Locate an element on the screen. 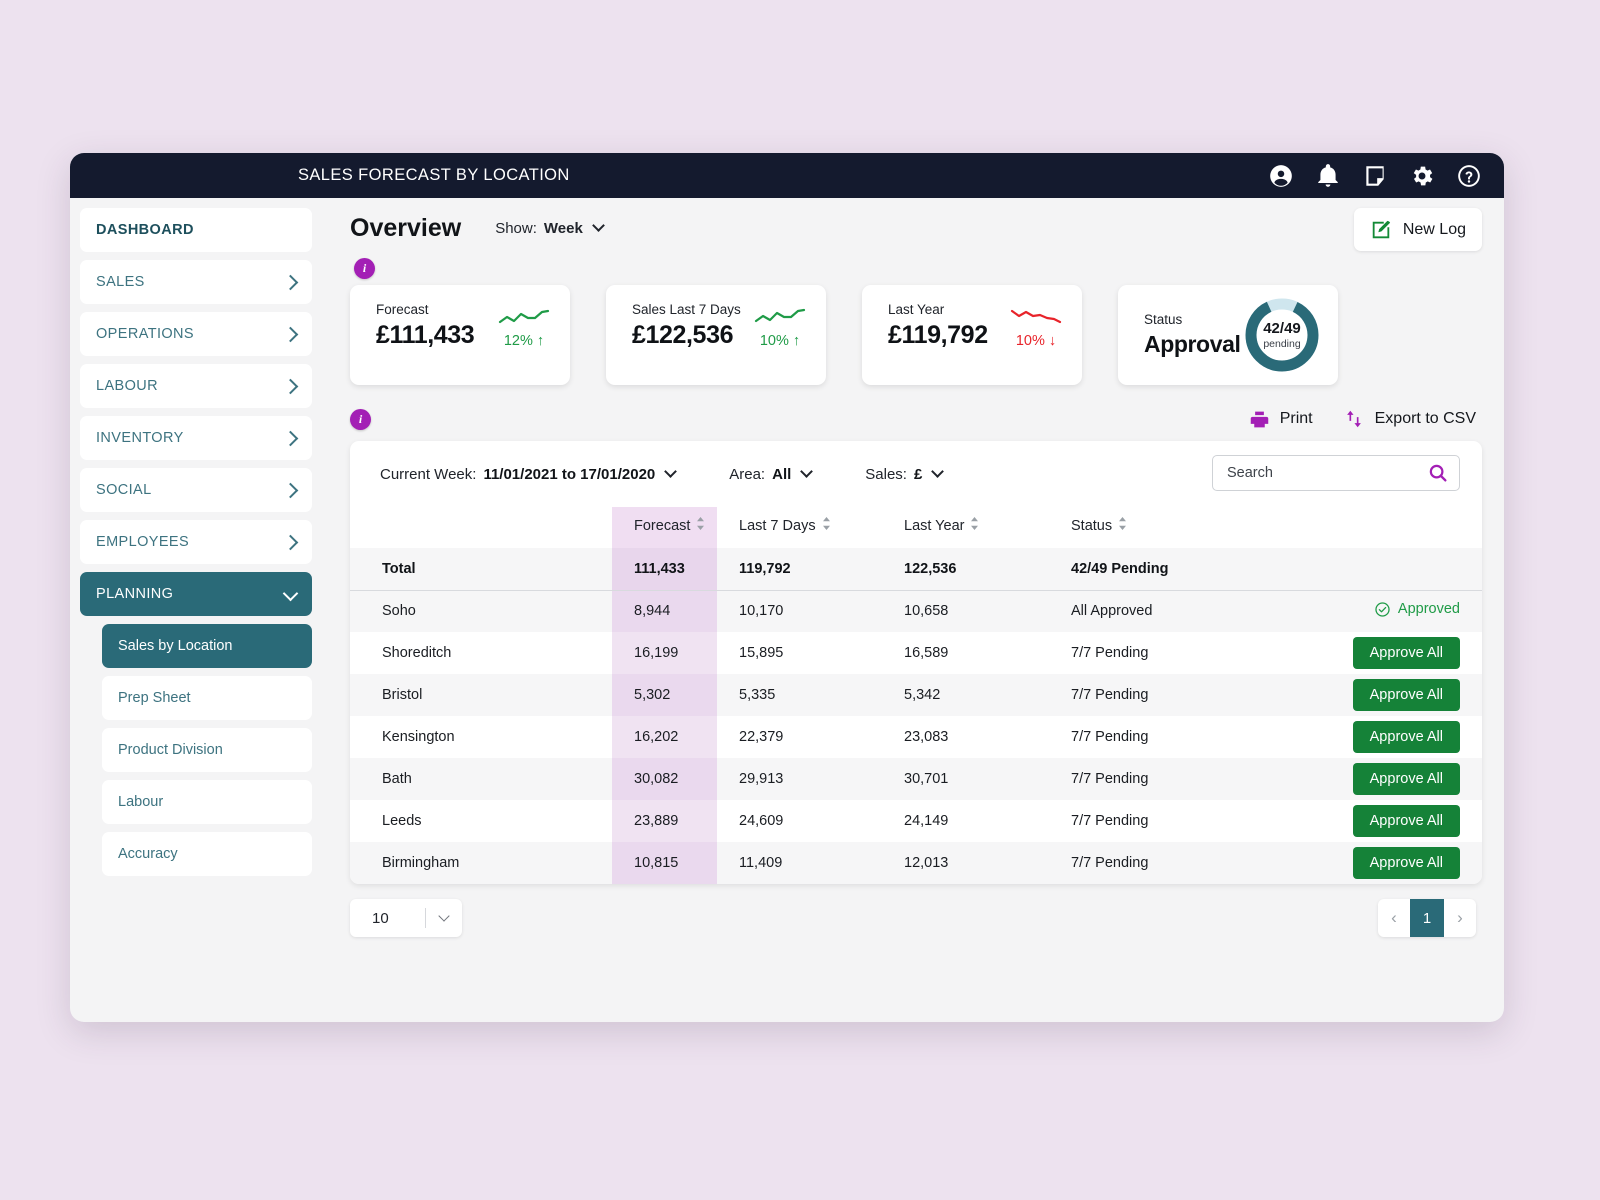  cell-status: 42/49 Pending is located at coordinates (1120, 568).